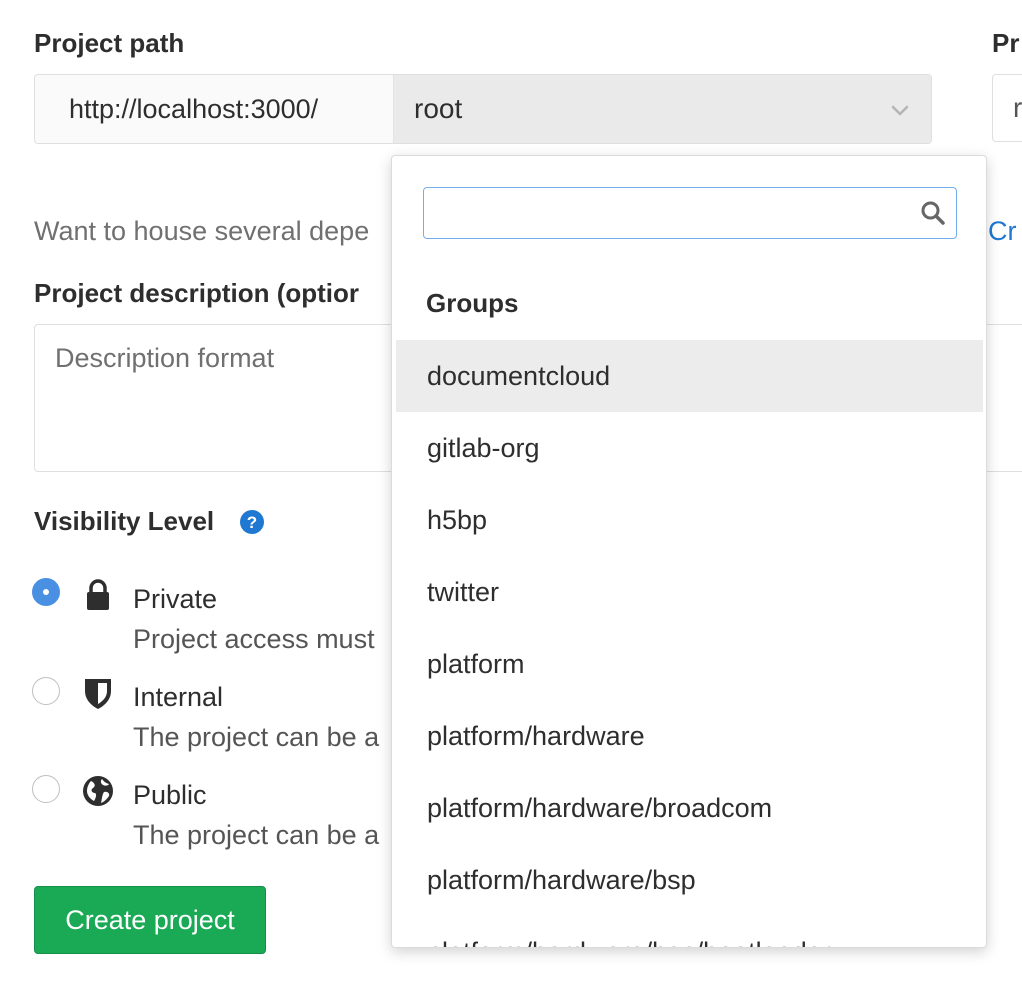 The height and width of the screenshot is (982, 1022). Describe the element at coordinates (472, 303) in the screenshot. I see `dropdown-groups-header: Groups` at that location.